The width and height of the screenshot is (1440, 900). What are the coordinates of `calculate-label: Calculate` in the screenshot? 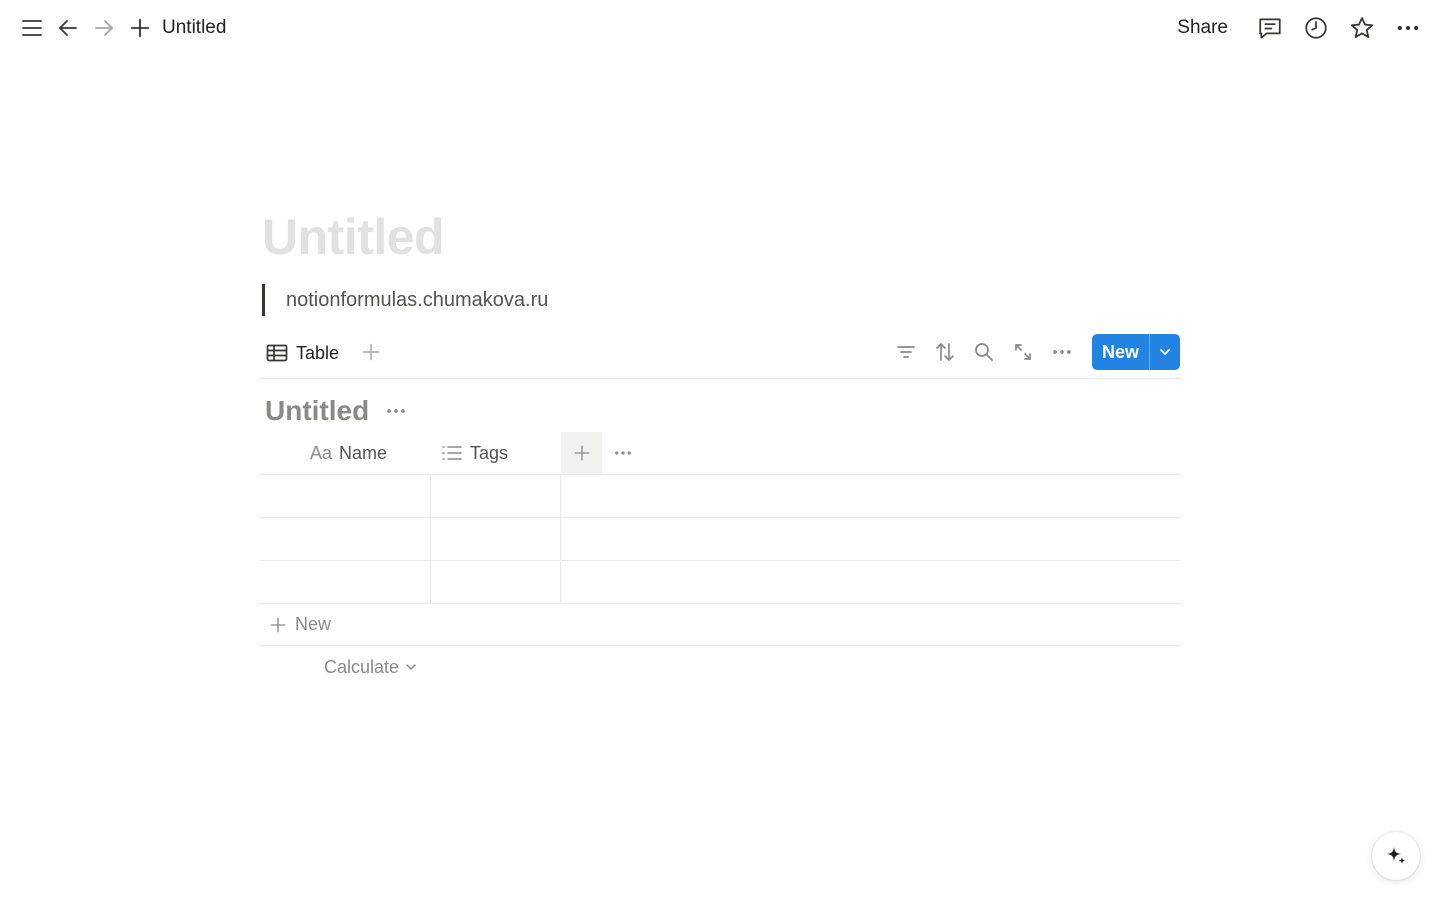 It's located at (362, 666).